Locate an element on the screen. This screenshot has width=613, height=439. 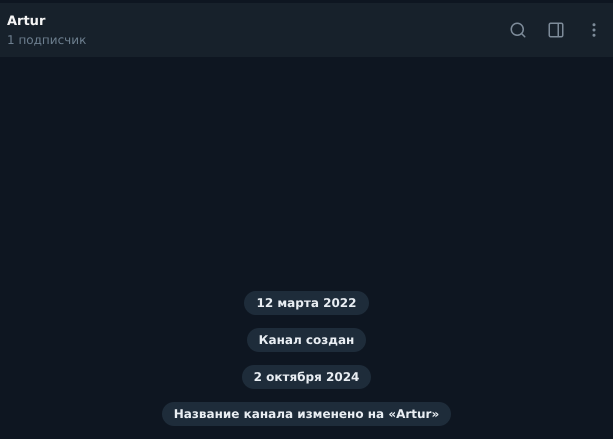
subscriber-count: 1 подписчик is located at coordinates (47, 39).